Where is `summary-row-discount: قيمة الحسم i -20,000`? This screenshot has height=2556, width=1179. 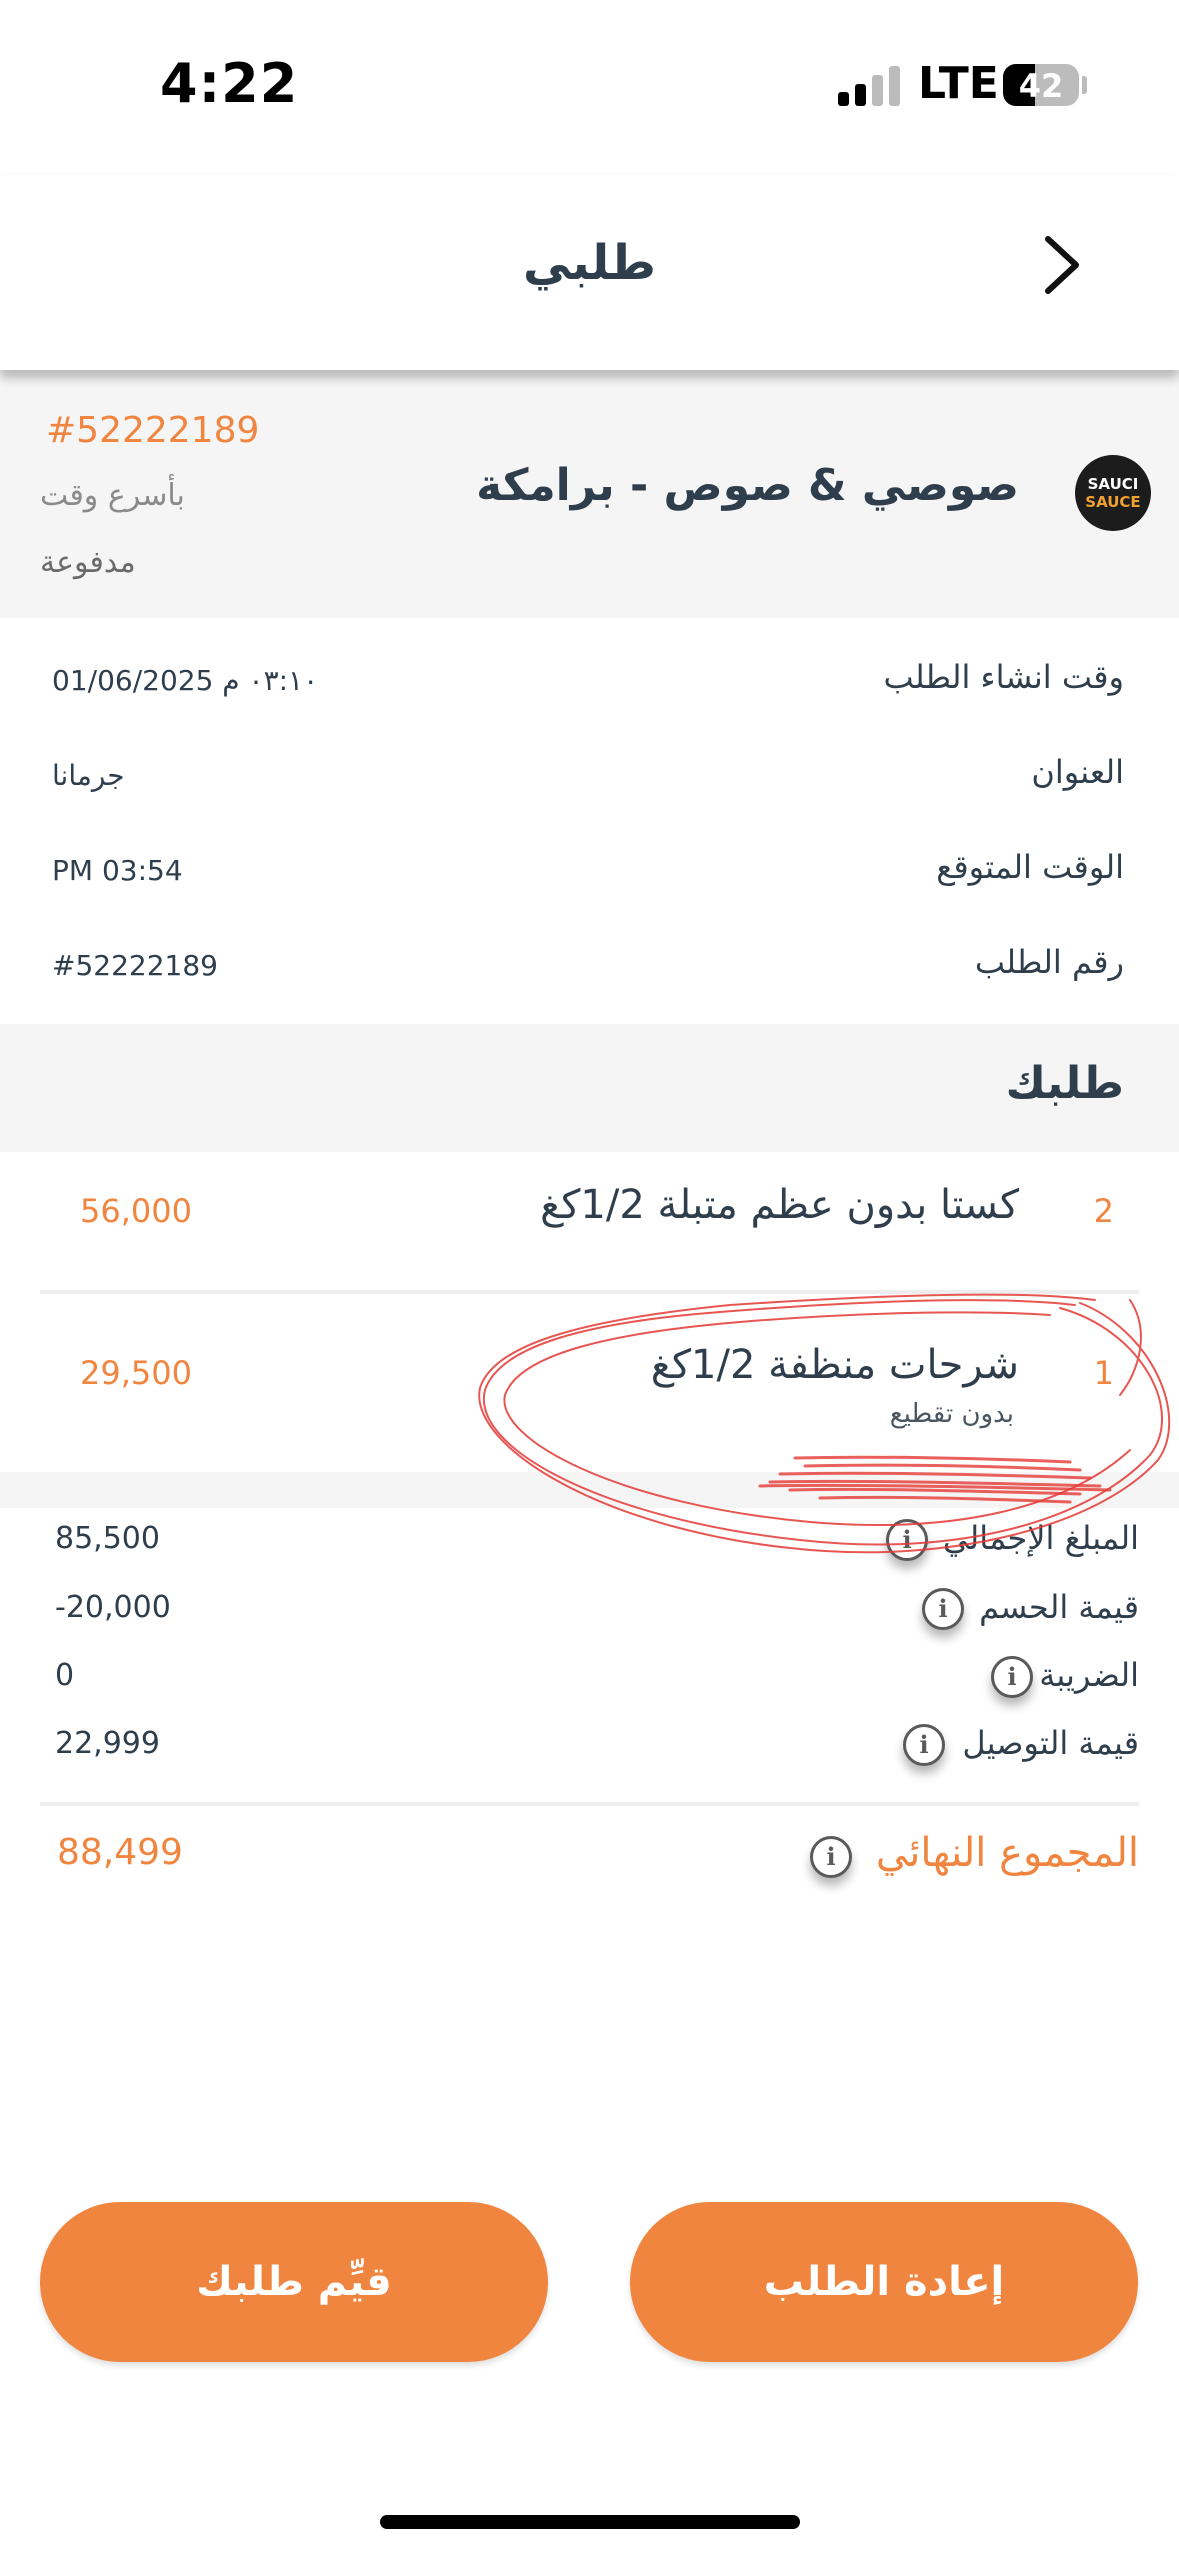
summary-row-discount: قيمة الحسم i -20,000 is located at coordinates (589, 1614).